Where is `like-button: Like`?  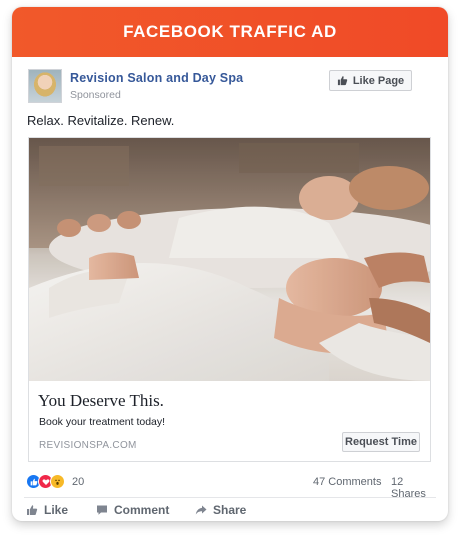 like-button: Like is located at coordinates (47, 510).